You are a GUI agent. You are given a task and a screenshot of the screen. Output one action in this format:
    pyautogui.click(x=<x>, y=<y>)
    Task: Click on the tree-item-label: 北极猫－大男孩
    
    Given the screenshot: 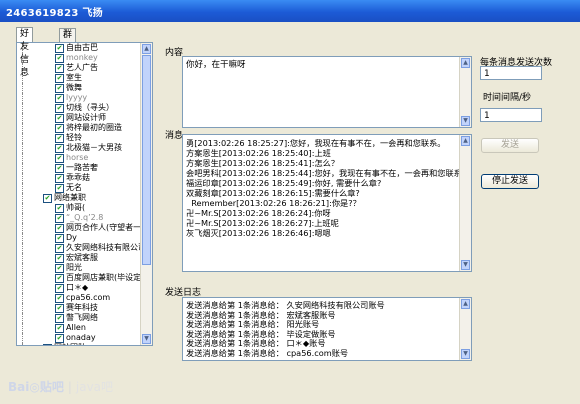 What is the action you would take?
    pyautogui.click(x=94, y=147)
    